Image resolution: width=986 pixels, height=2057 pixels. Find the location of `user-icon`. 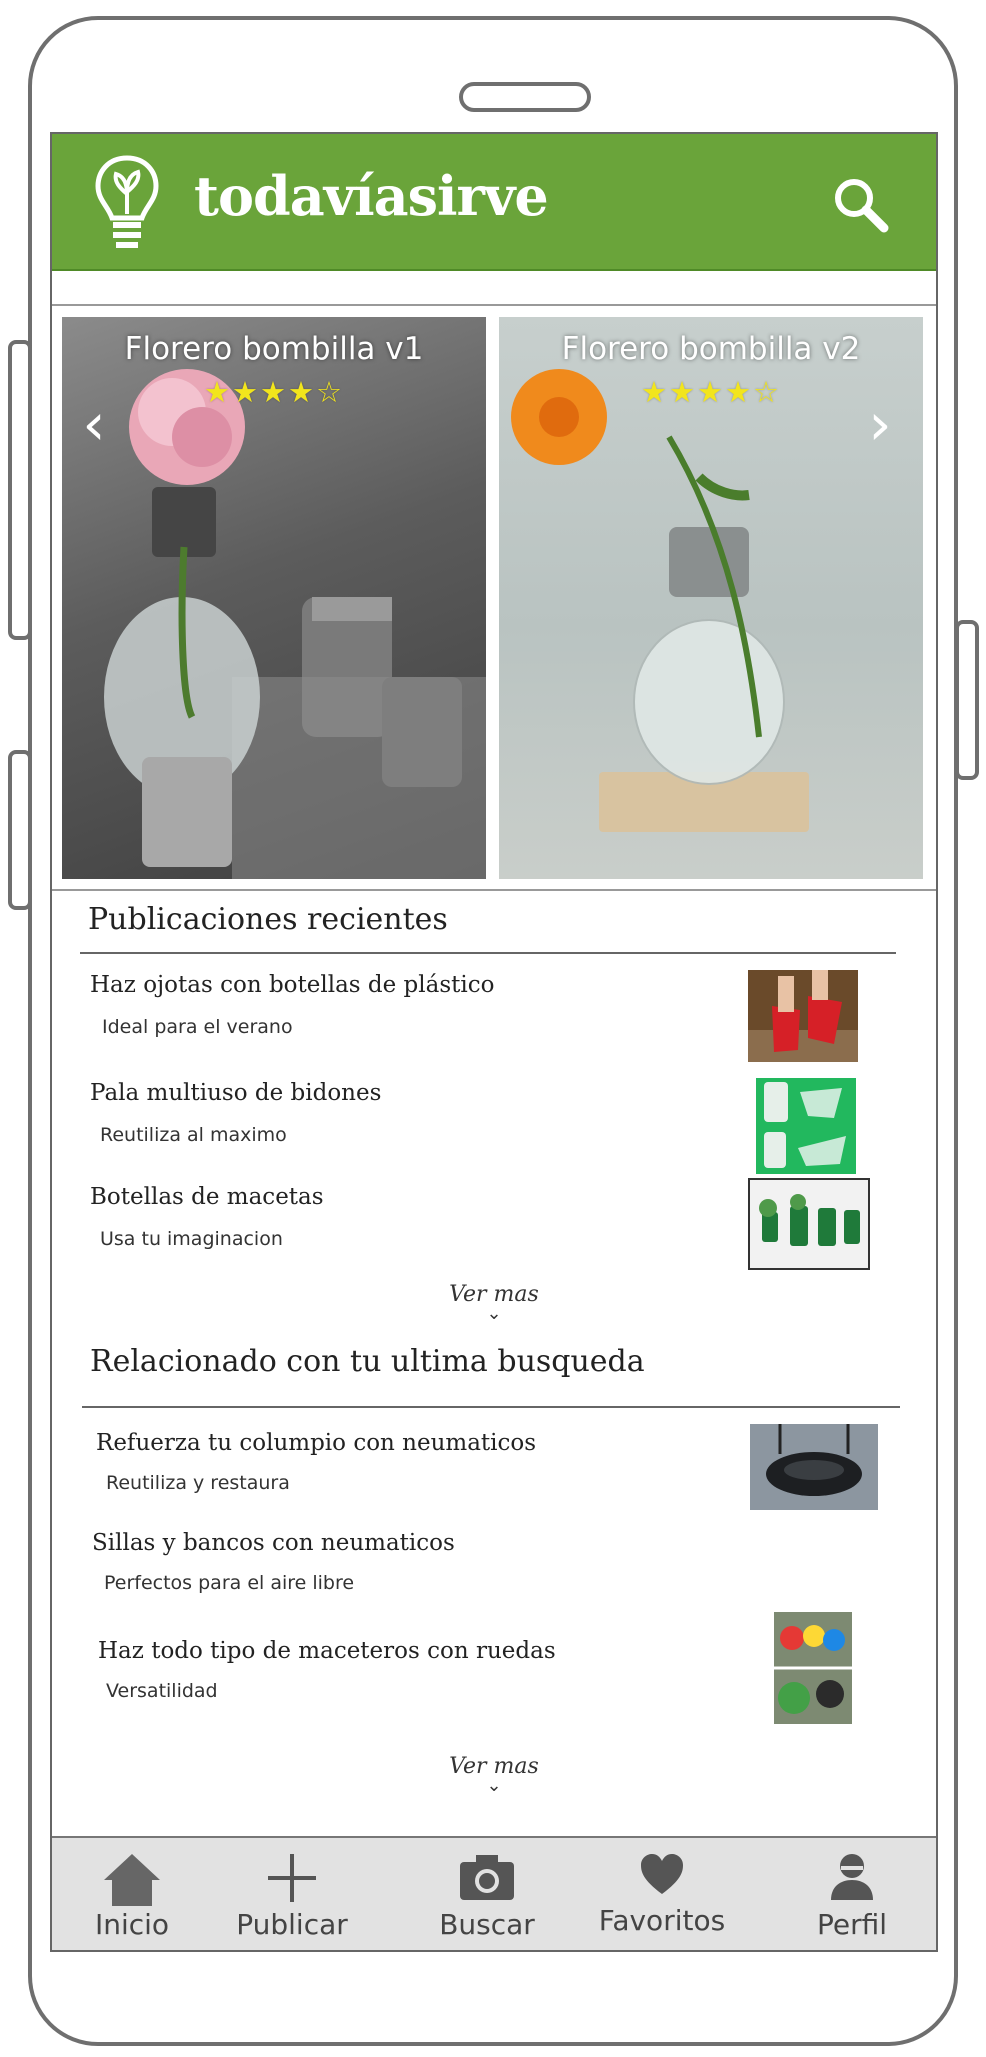

user-icon is located at coordinates (852, 1877).